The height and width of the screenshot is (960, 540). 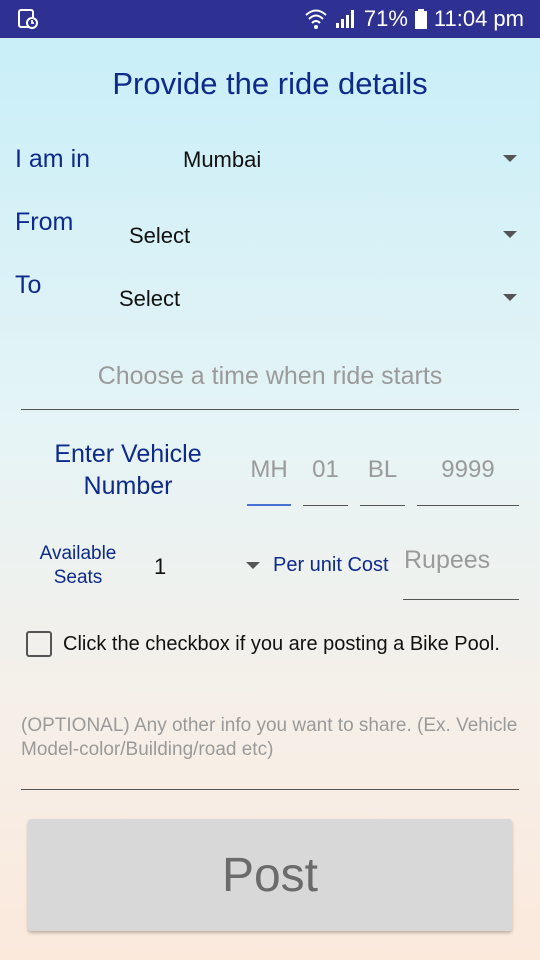 What do you see at coordinates (128, 486) in the screenshot?
I see `vehicle-label-line2: Number` at bounding box center [128, 486].